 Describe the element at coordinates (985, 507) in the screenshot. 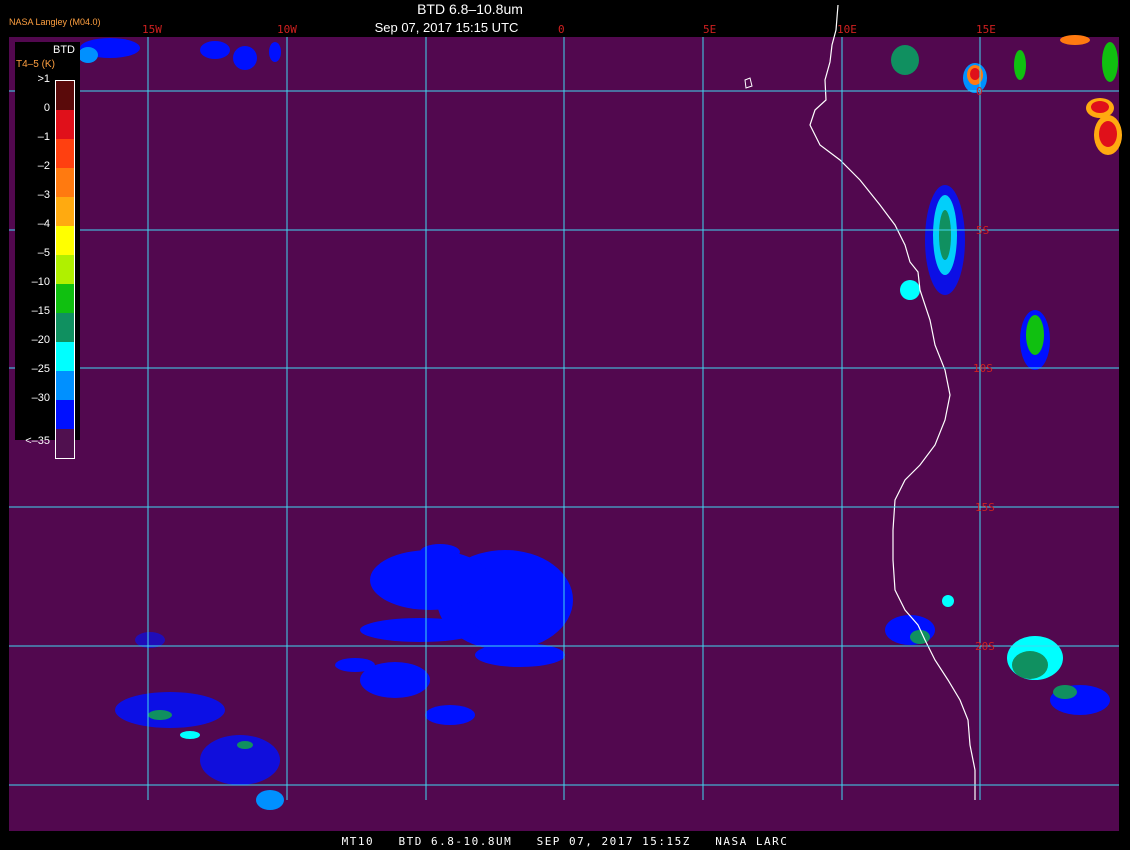

I see `lat-label-15s: 15S` at that location.